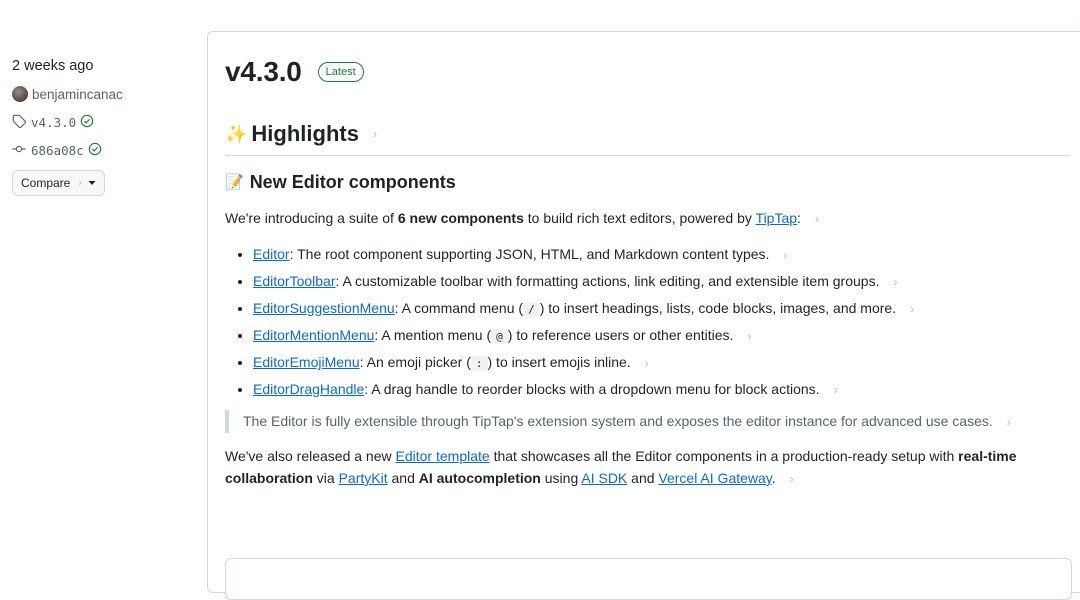 The width and height of the screenshot is (1080, 600). I want to click on tiptap-link: TipTap, so click(777, 218).